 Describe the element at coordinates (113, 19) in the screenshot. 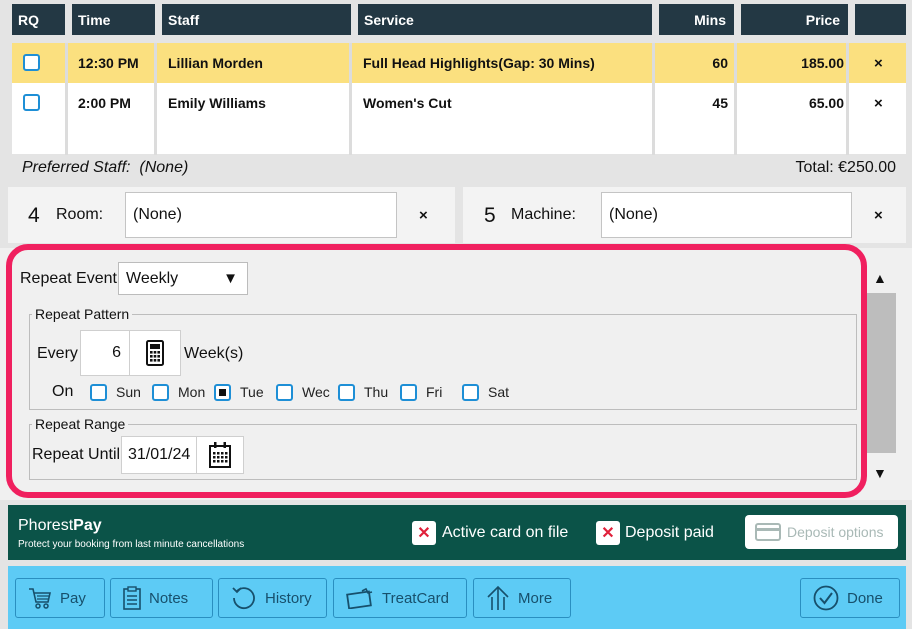

I see `header-time: Time` at that location.